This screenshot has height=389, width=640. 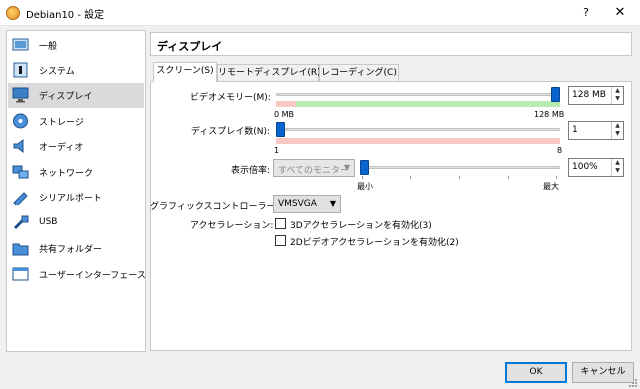 I want to click on sidebar-item-audio: オーディオ, so click(x=76, y=146).